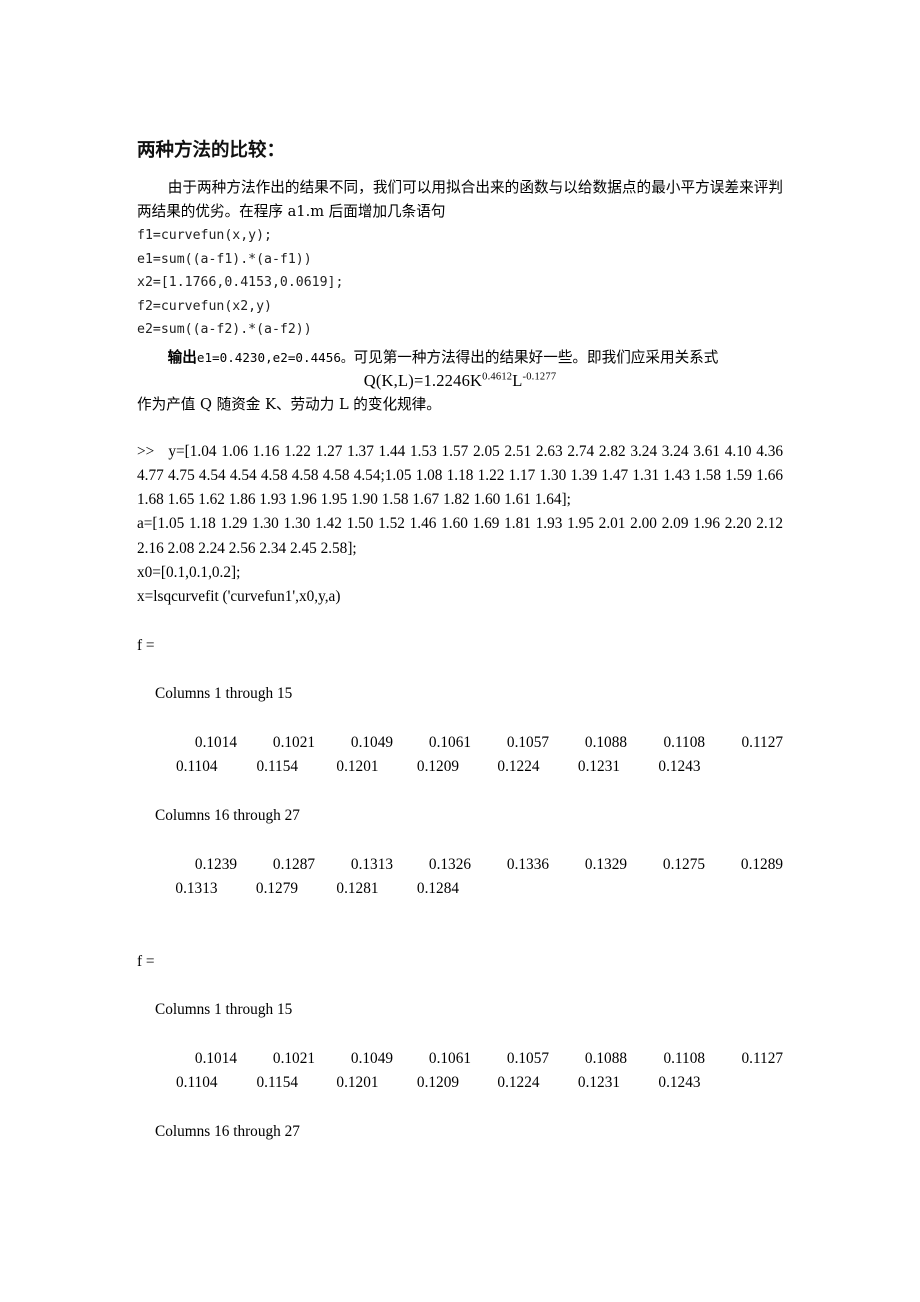  What do you see at coordinates (539, 377) in the screenshot?
I see `formula-exponent-l: -0.1277` at bounding box center [539, 377].